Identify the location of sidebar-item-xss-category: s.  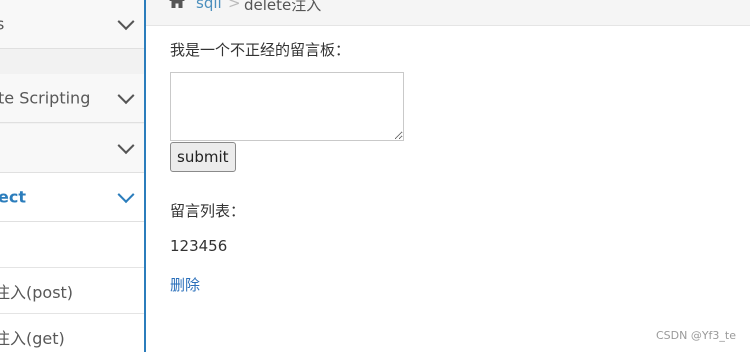
(72, 24).